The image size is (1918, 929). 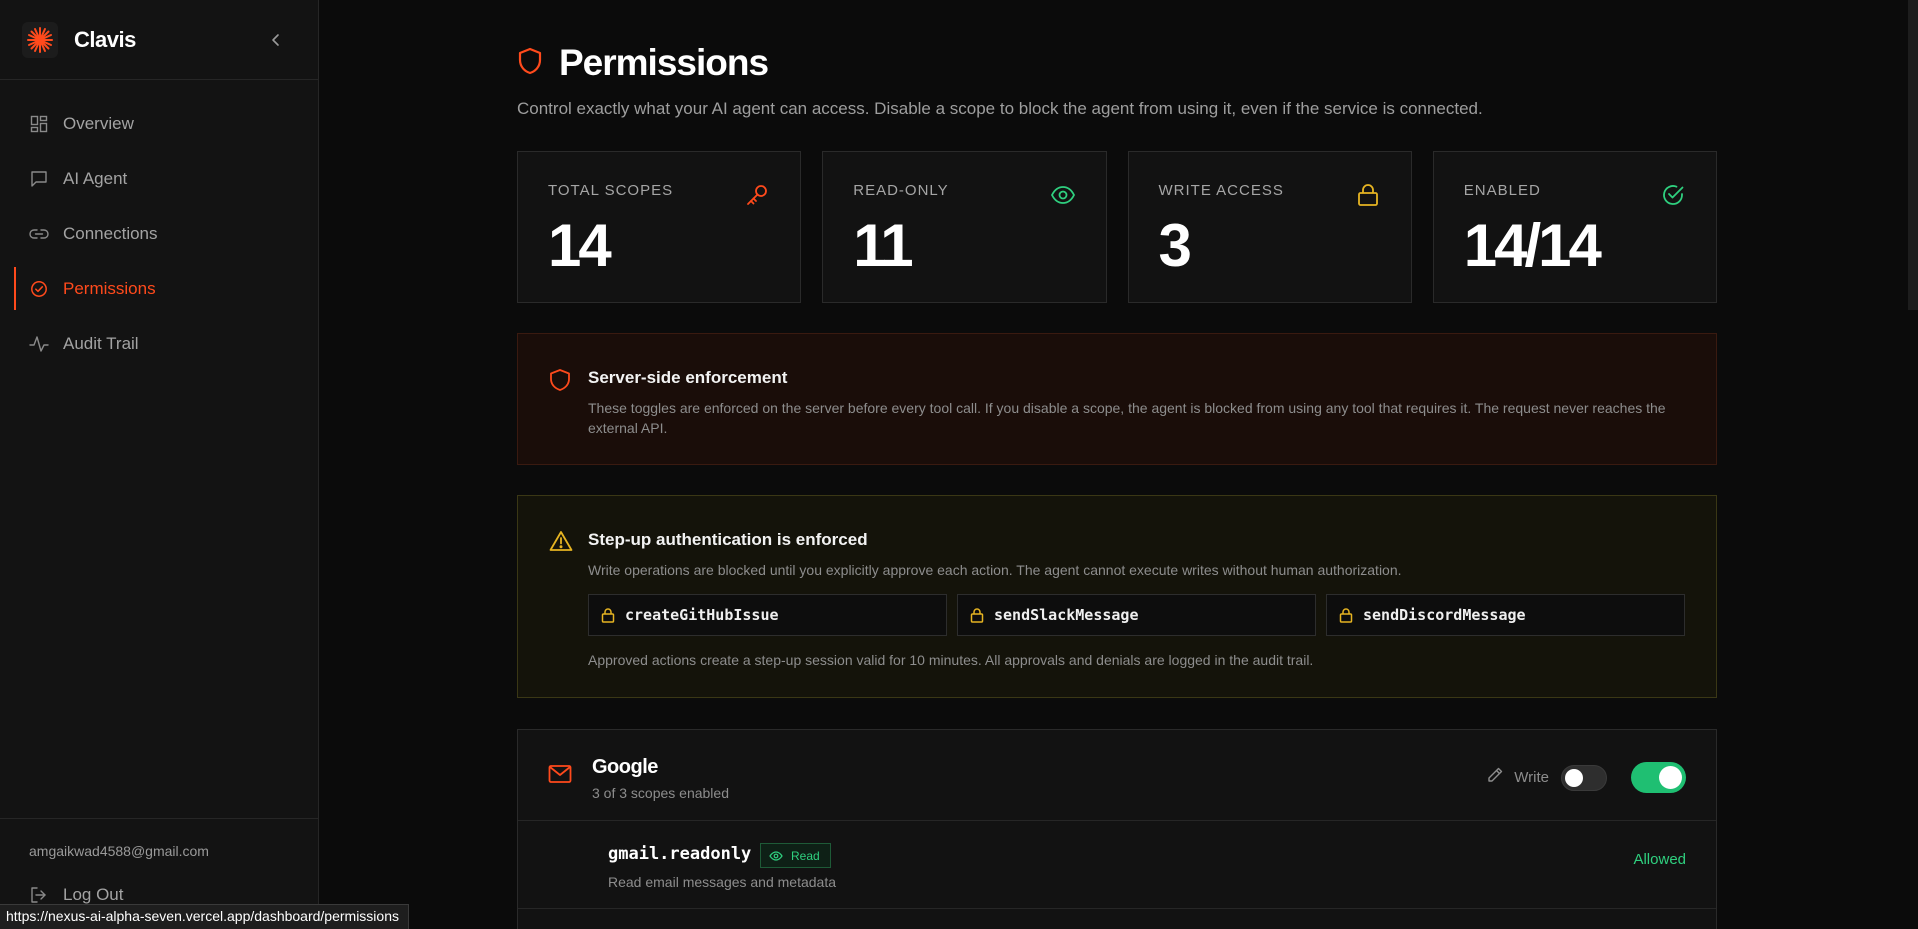 I want to click on sidebar-item-overview: Overview, so click(x=159, y=123).